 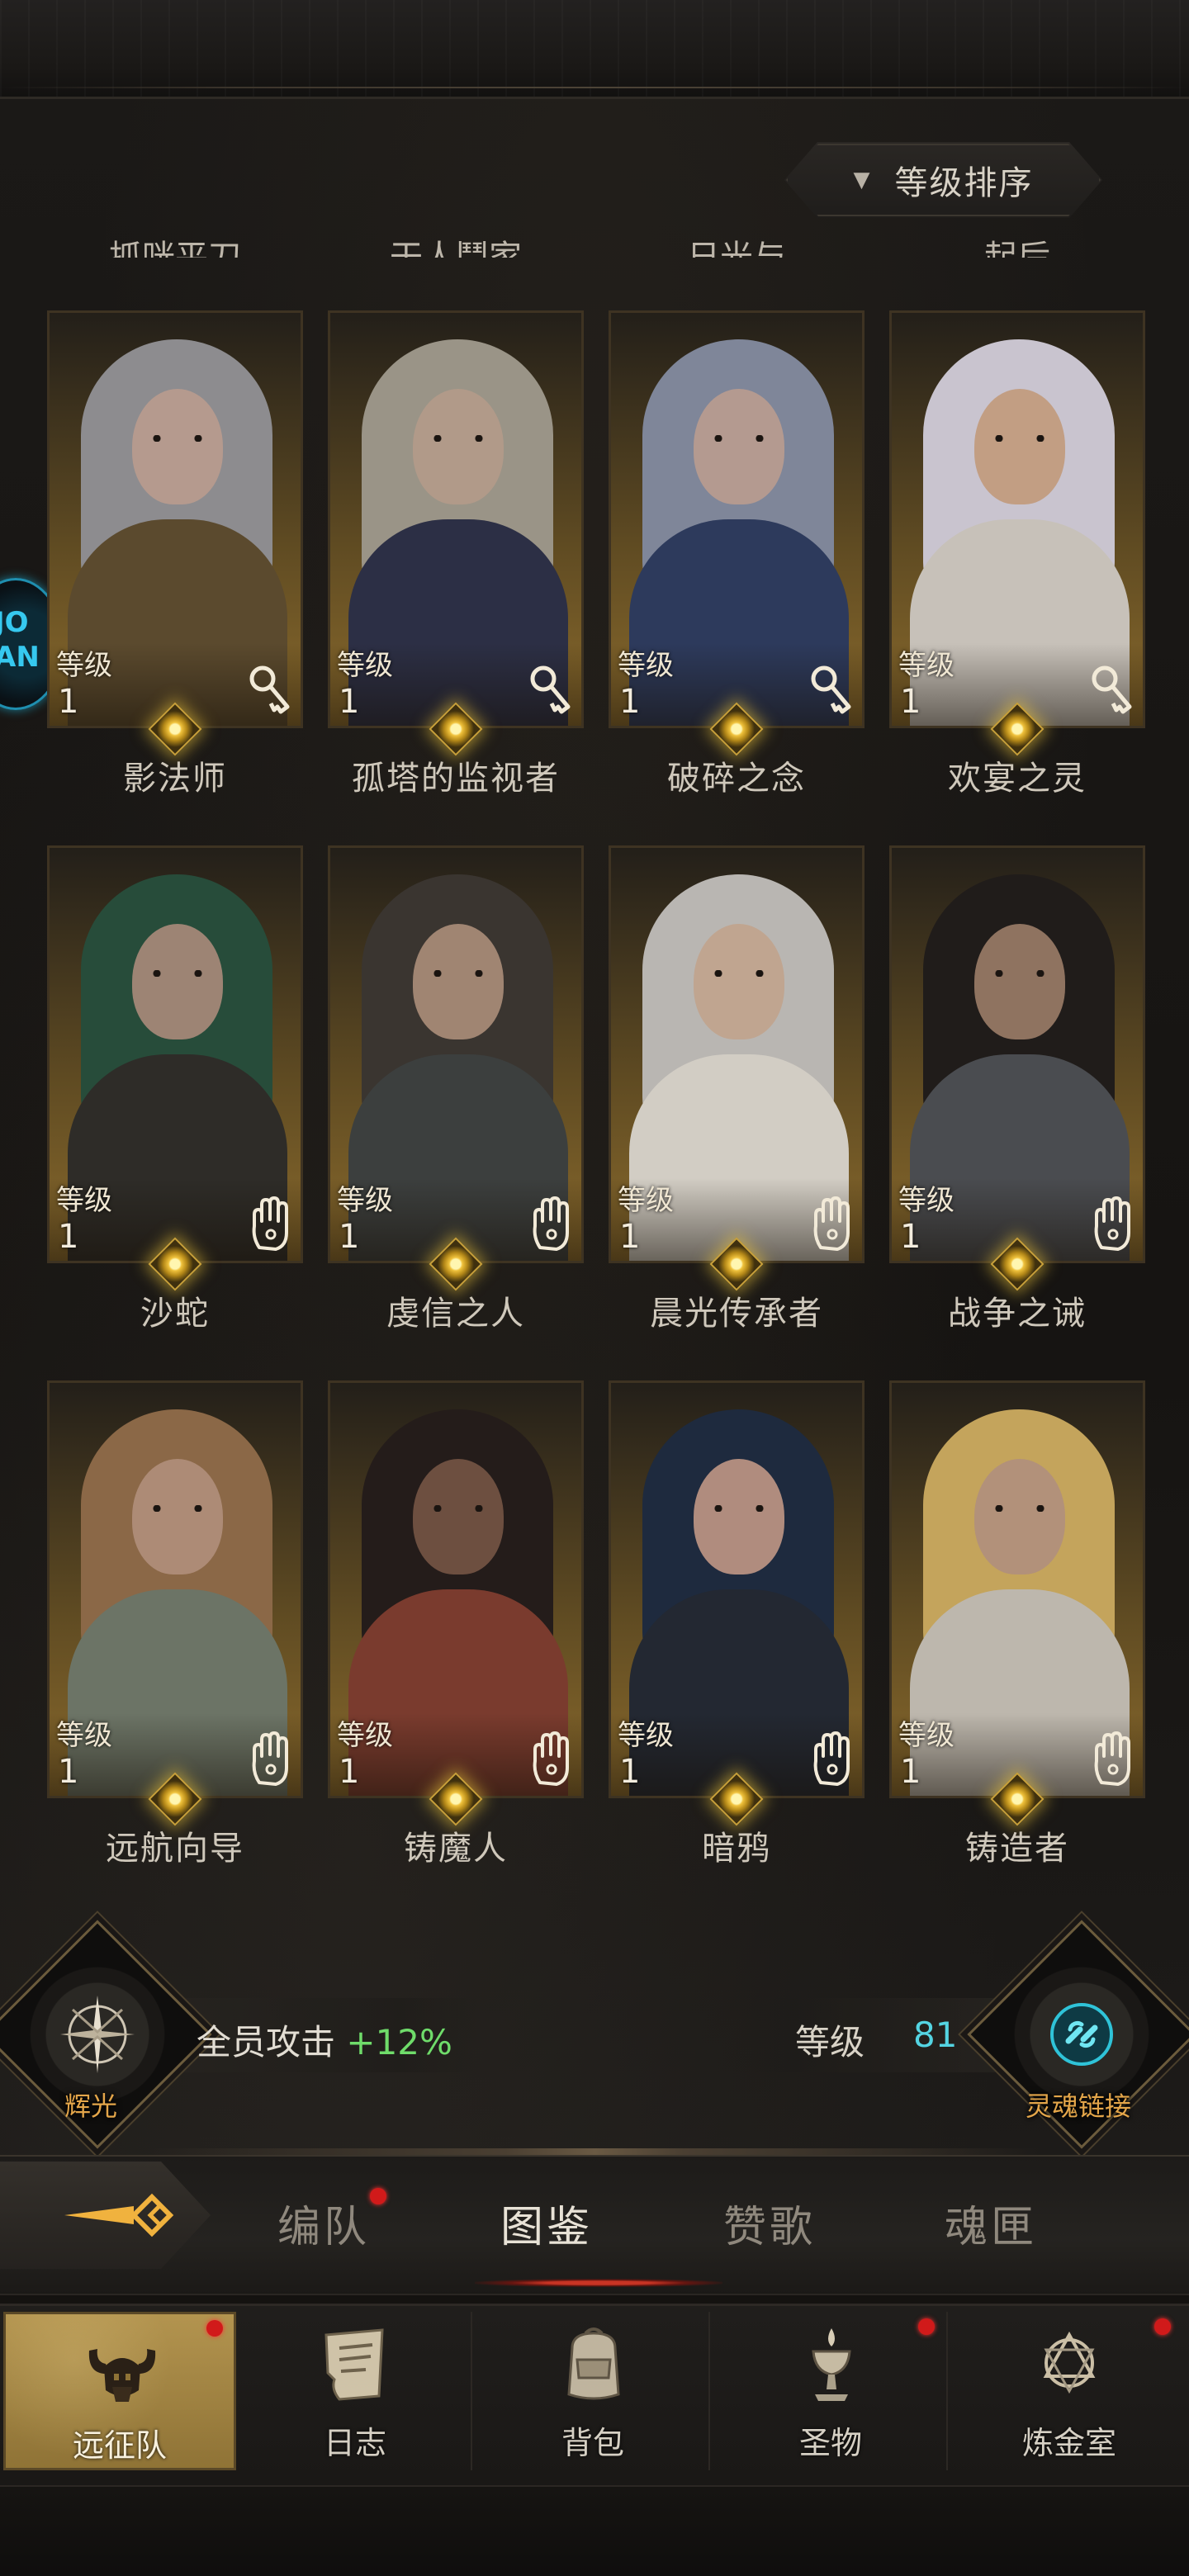 I want to click on top-frame, so click(x=594, y=49).